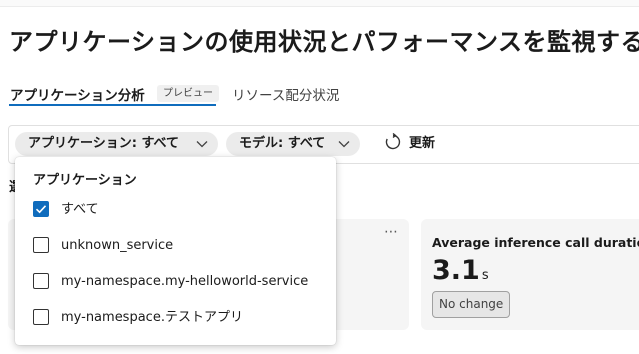 Image resolution: width=639 pixels, height=354 pixels. I want to click on application-filter-button: アプリケーション: すべて, so click(116, 144).